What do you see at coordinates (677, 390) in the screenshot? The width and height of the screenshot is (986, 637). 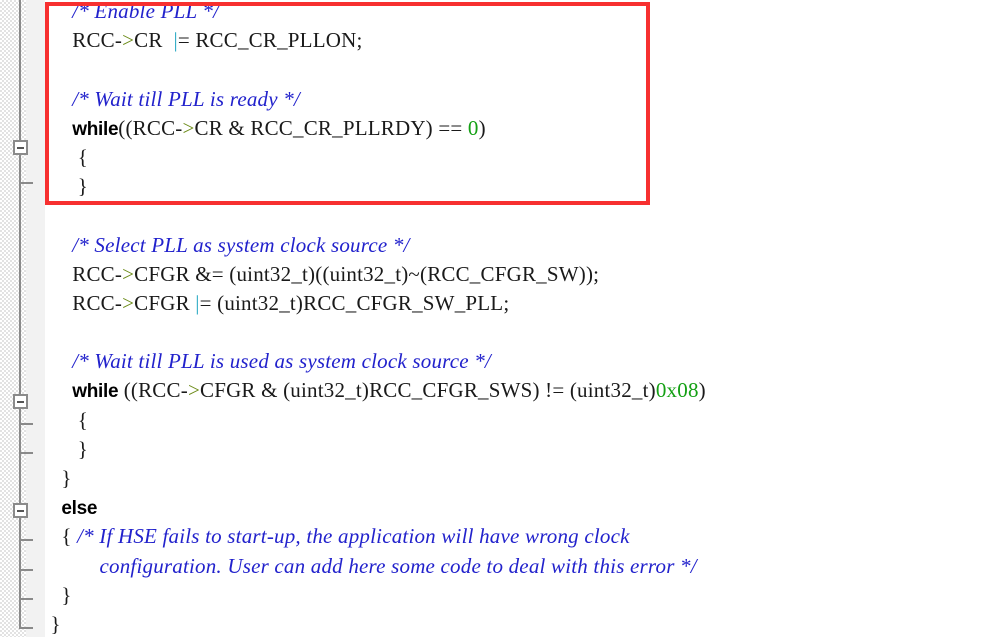 I see `code-token-number: 0x08` at bounding box center [677, 390].